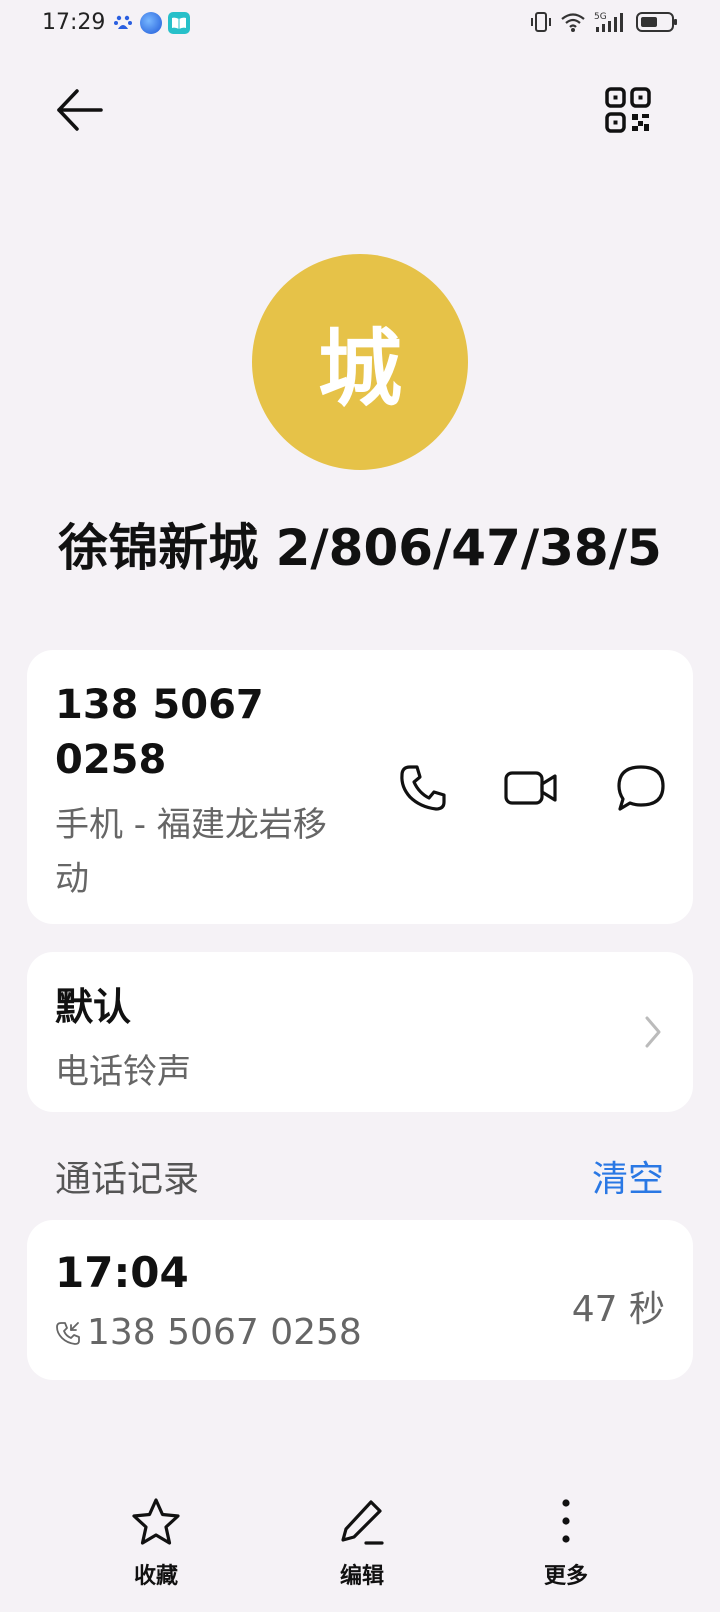 Image resolution: width=720 pixels, height=1612 pixels. What do you see at coordinates (656, 22) in the screenshot?
I see `battery-icon` at bounding box center [656, 22].